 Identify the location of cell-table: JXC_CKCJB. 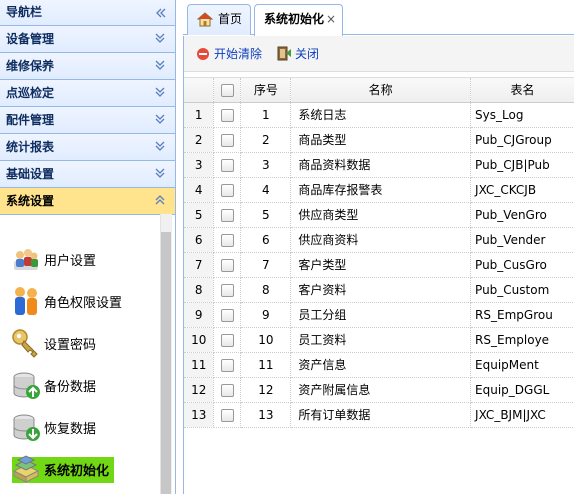
(522, 190).